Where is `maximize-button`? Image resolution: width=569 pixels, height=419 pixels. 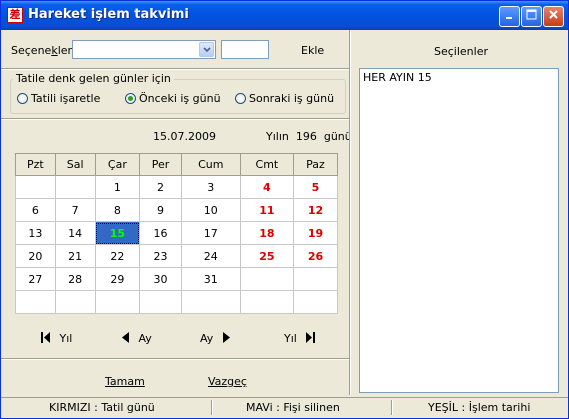
maximize-button is located at coordinates (531, 16).